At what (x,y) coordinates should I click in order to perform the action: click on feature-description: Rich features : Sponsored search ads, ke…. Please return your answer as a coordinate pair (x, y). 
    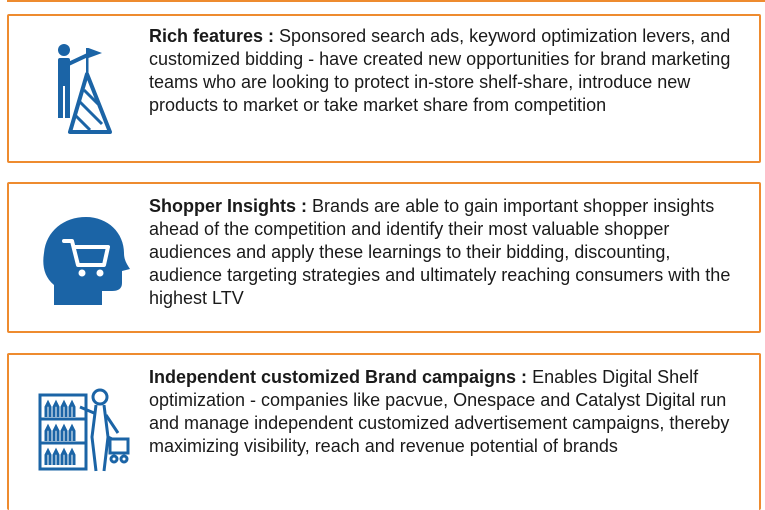
    Looking at the image, I should click on (447, 71).